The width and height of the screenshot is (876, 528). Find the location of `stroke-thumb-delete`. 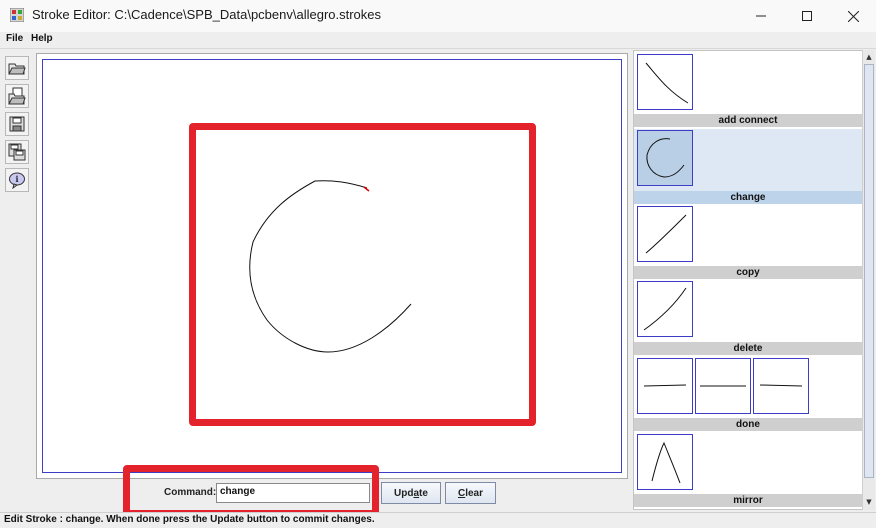

stroke-thumb-delete is located at coordinates (665, 309).